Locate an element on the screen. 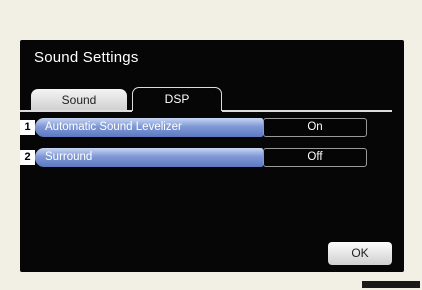 This screenshot has width=422, height=290. row-number-2: 2 is located at coordinates (27, 157).